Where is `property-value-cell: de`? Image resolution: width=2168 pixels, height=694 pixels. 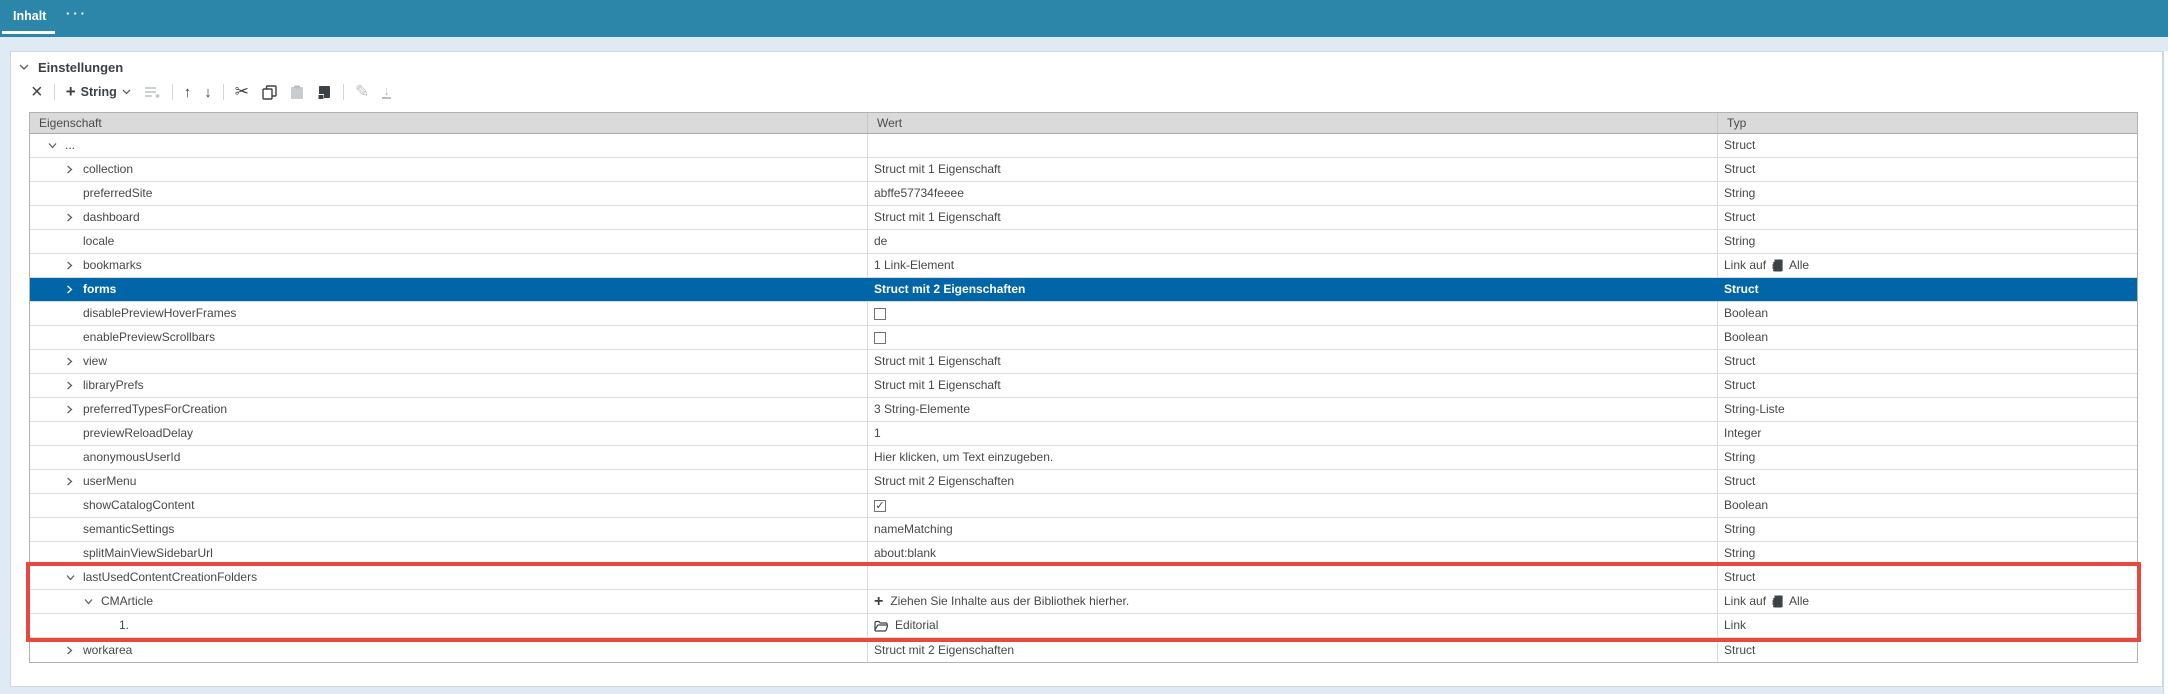
property-value-cell: de is located at coordinates (1293, 241).